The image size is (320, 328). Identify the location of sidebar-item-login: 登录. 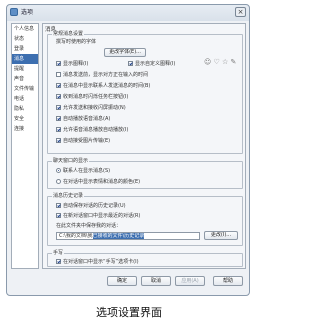
(25, 49).